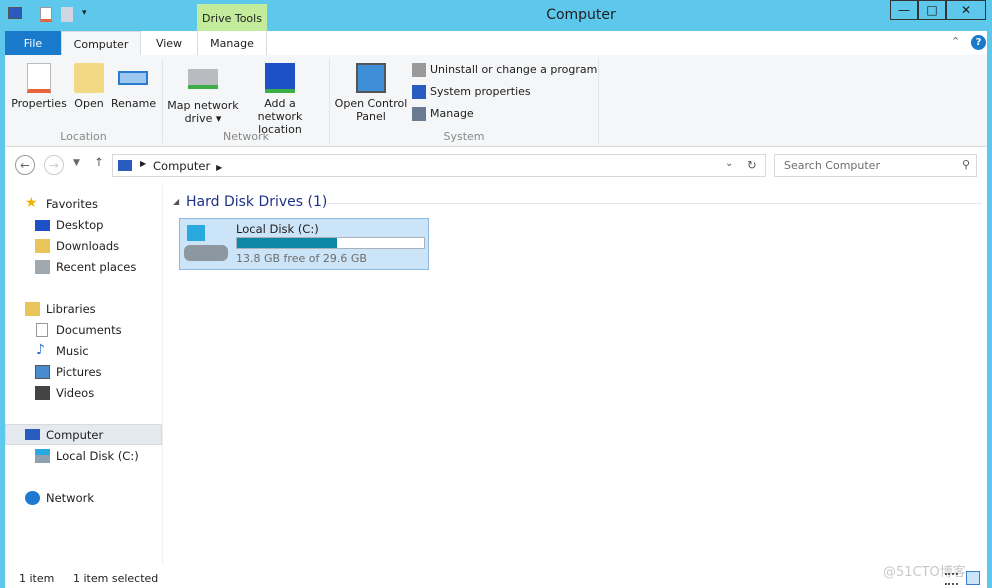 Image resolution: width=992 pixels, height=588 pixels. Describe the element at coordinates (932, 10) in the screenshot. I see `maximize-button: □` at that location.